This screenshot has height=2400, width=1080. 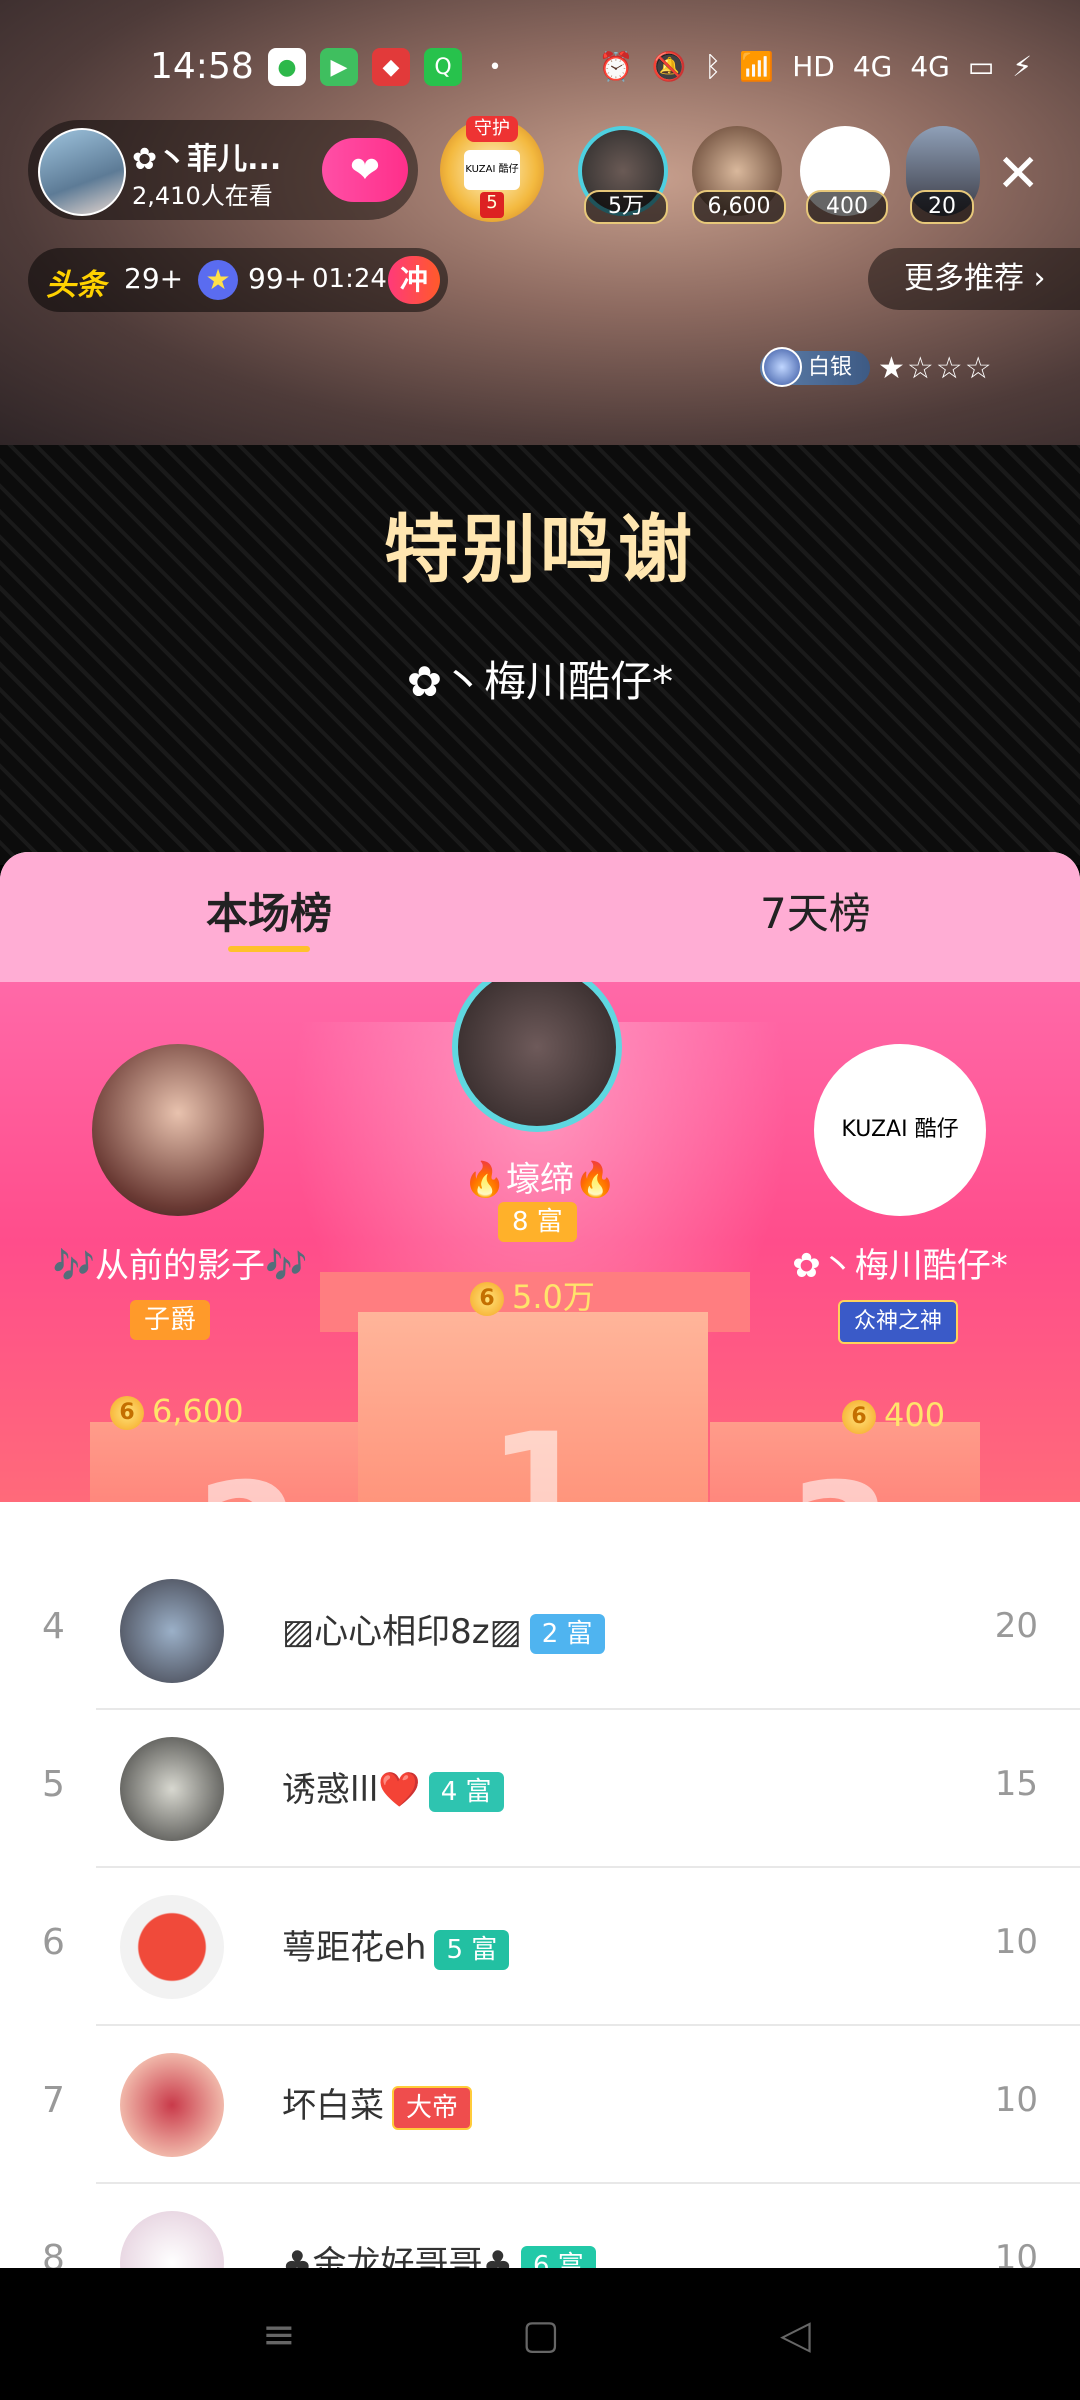 I want to click on menu-icon: ≡, so click(x=279, y=2335).